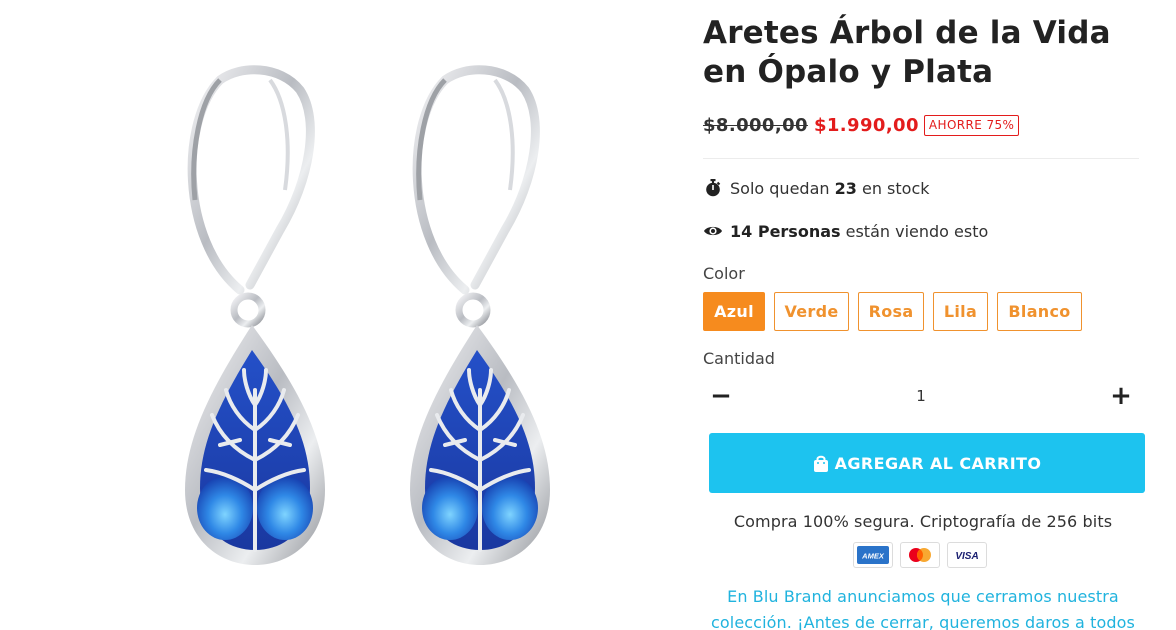 The image size is (1176, 630). What do you see at coordinates (755, 125) in the screenshot?
I see `compare-price: $8.000,00` at bounding box center [755, 125].